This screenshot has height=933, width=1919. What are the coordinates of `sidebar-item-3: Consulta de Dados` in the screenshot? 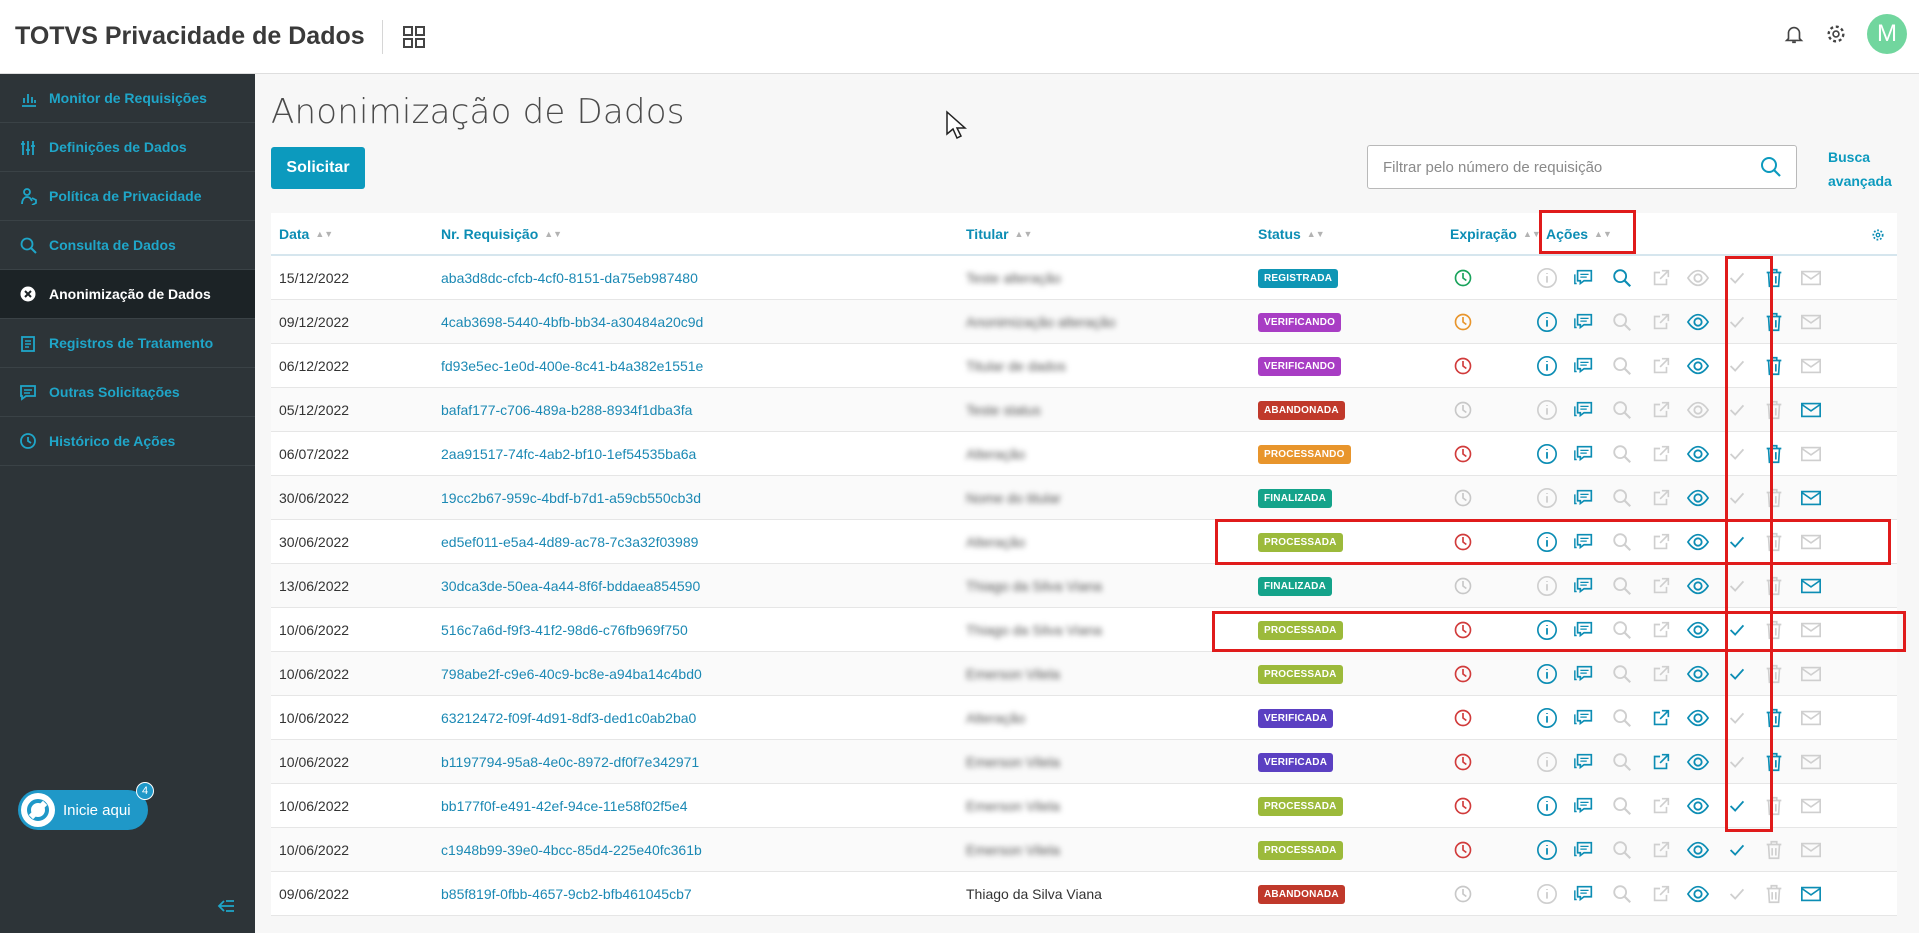 It's located at (127, 245).